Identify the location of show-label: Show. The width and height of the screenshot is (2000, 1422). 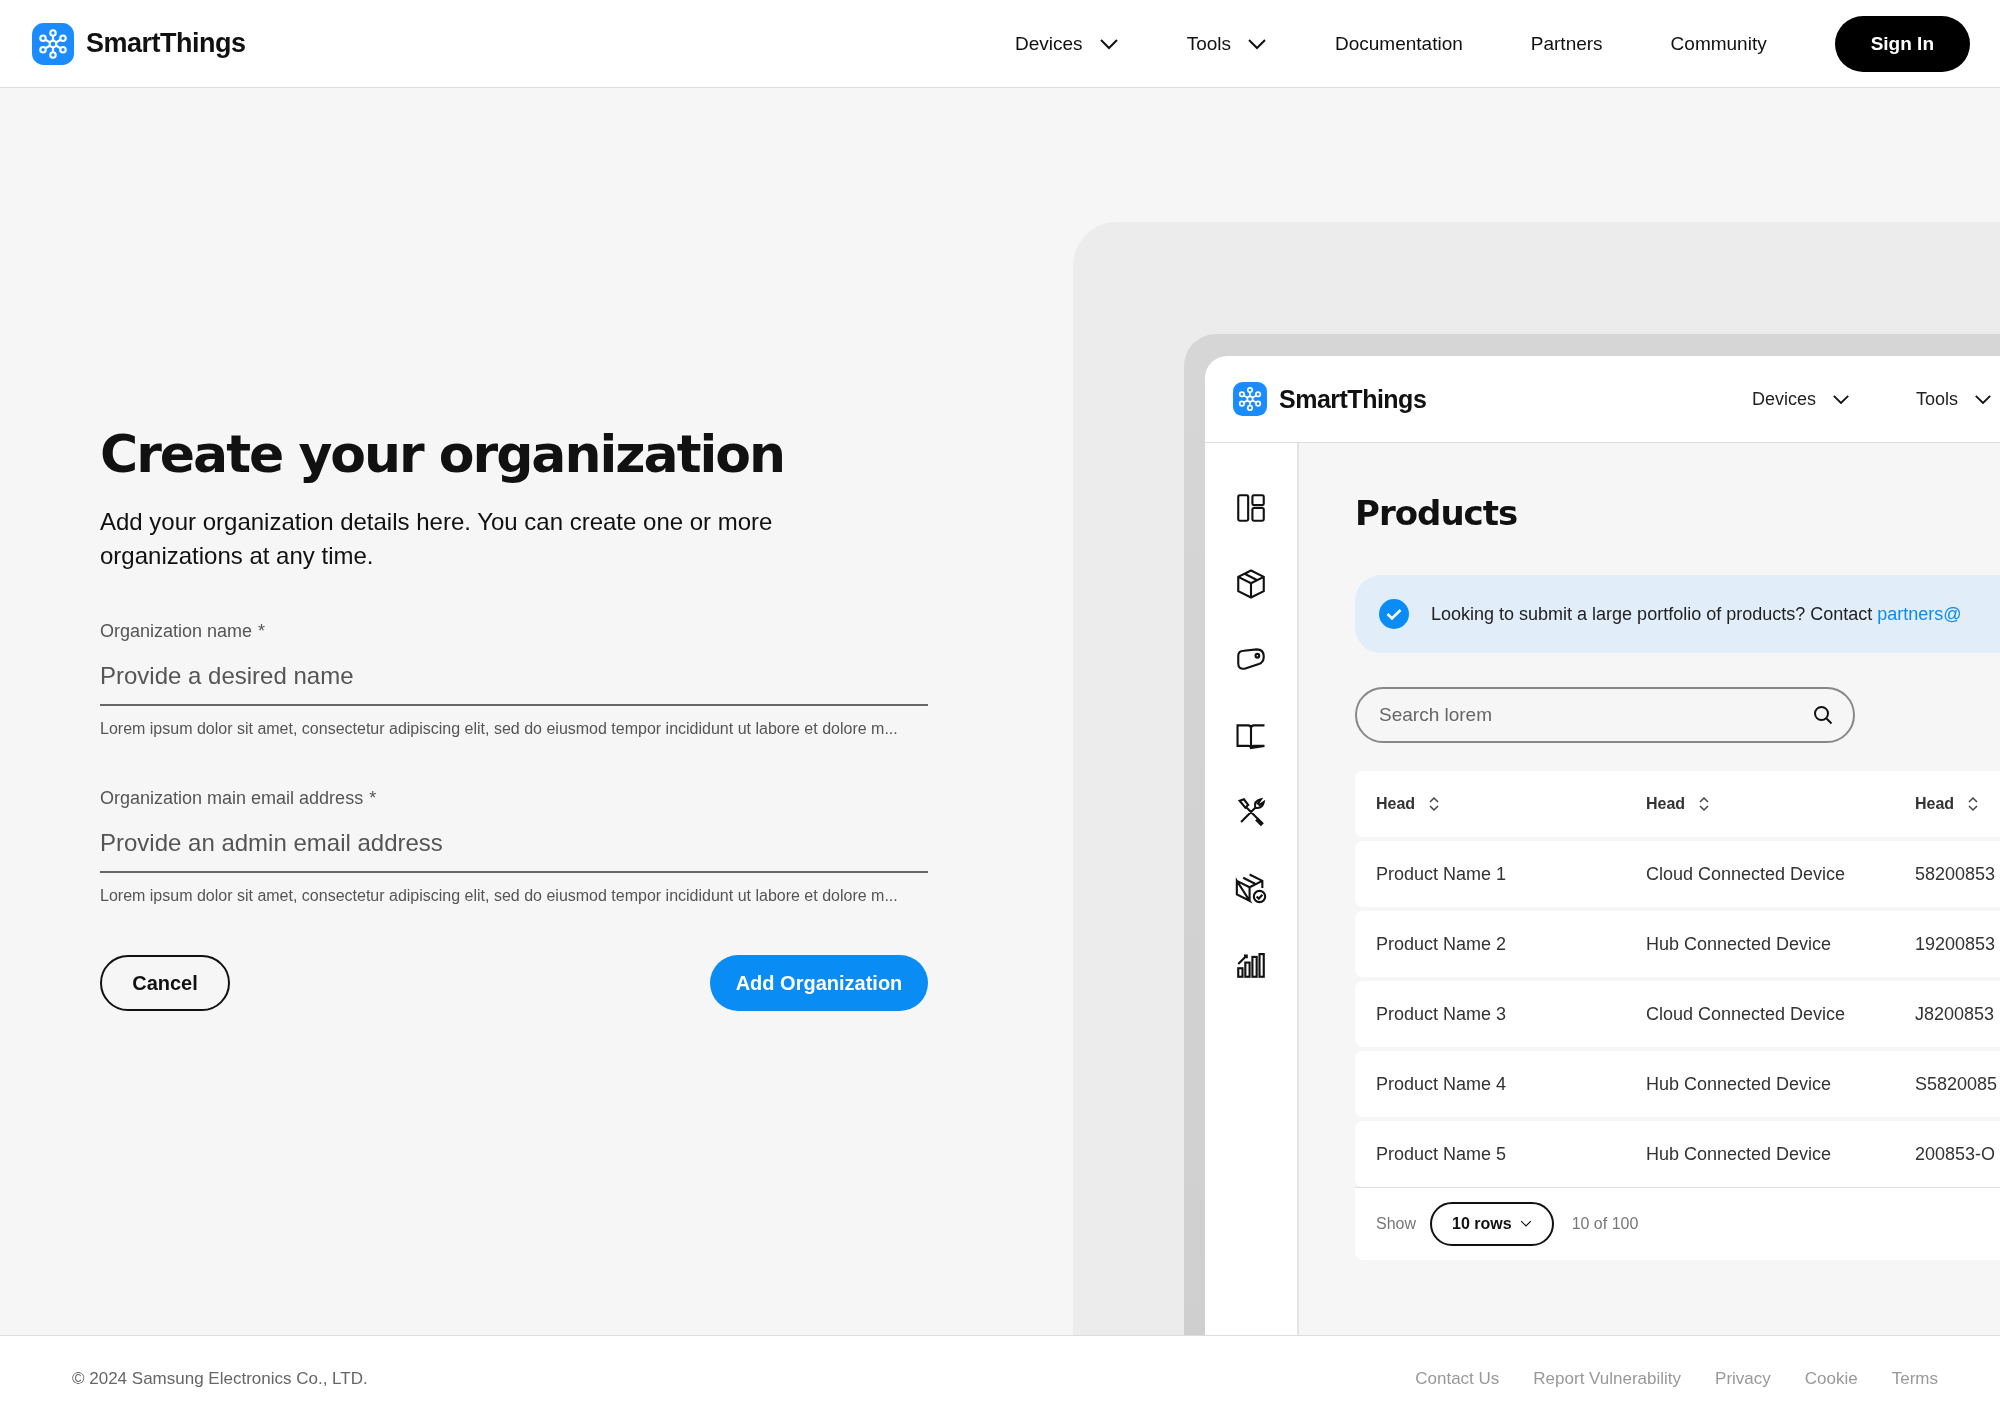
(1396, 1224).